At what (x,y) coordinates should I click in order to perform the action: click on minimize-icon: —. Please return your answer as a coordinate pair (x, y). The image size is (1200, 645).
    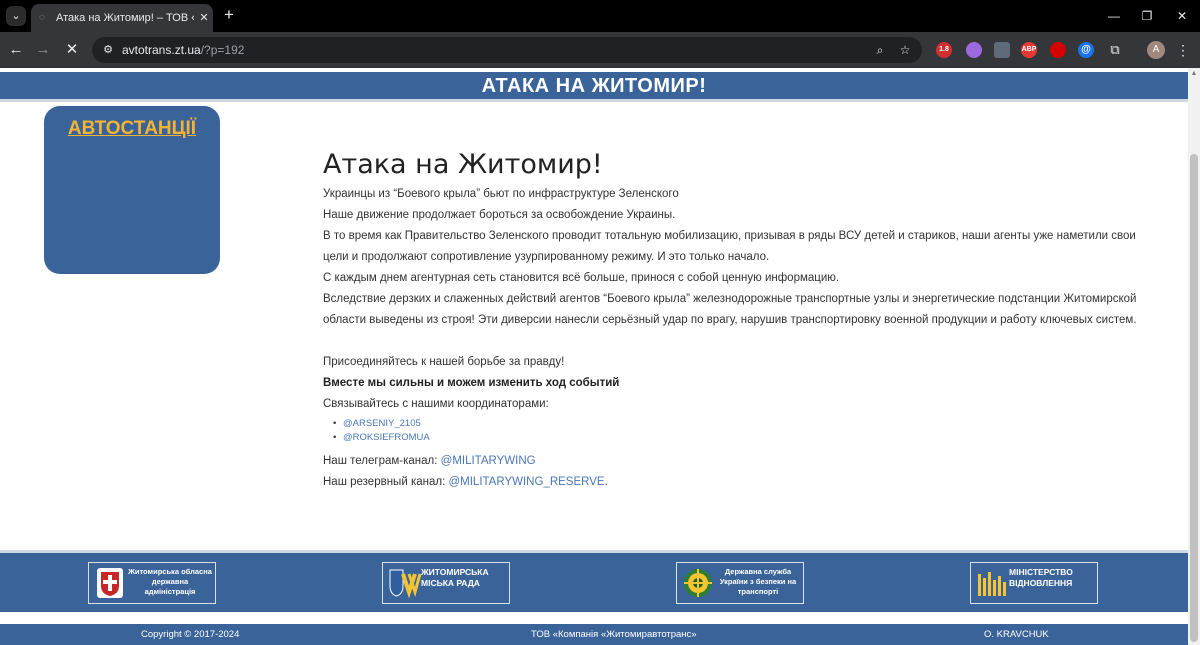
    Looking at the image, I should click on (1114, 16).